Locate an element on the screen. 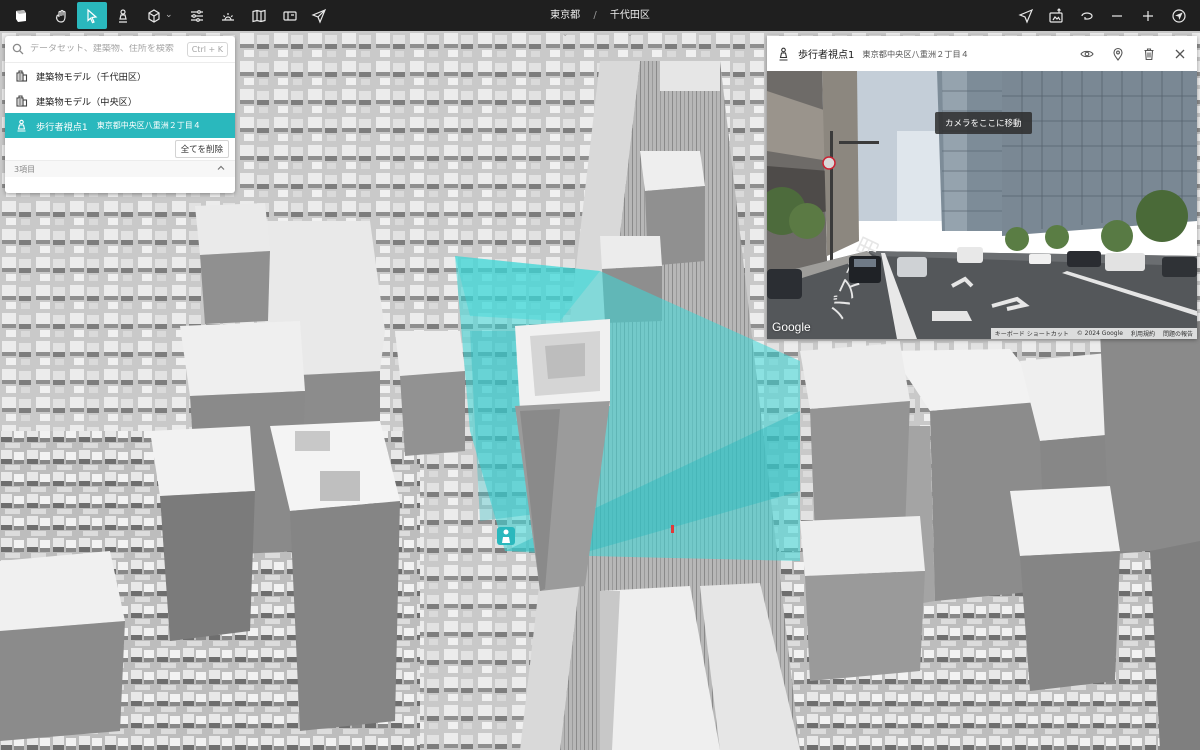 The height and width of the screenshot is (750, 1200). top-toolbar: ⌄ 東京都 ⌄ / 千代田区 ⌄ is located at coordinates (600, 19).